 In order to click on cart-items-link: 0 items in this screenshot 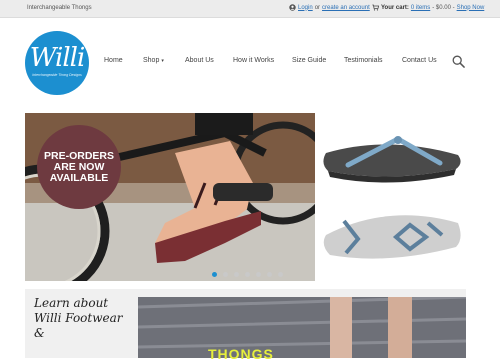, I will do `click(420, 8)`.